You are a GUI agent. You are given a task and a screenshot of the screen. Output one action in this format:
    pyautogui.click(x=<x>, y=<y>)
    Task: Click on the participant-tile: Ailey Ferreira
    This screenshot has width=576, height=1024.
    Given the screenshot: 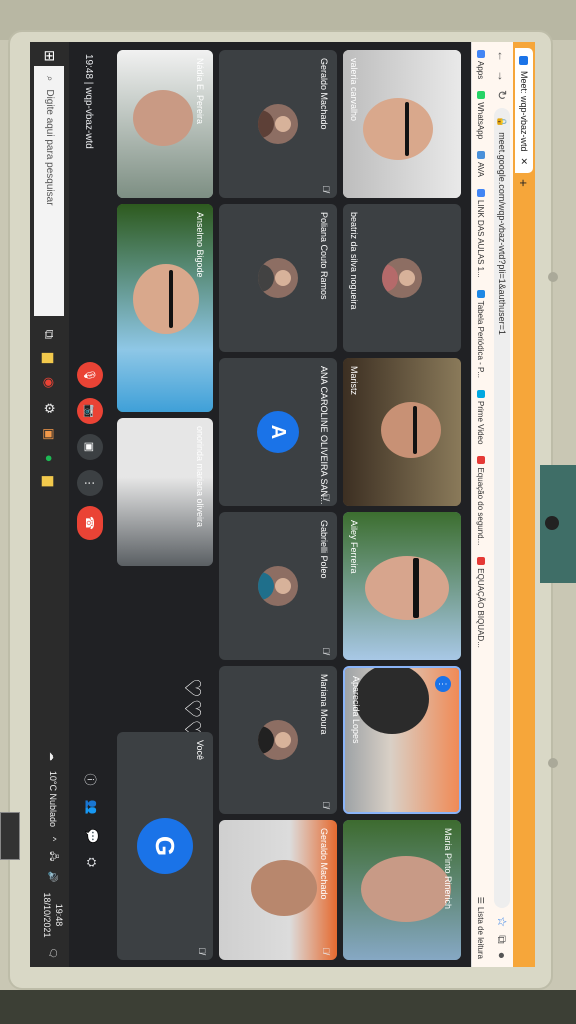 What is the action you would take?
    pyautogui.click(x=402, y=586)
    